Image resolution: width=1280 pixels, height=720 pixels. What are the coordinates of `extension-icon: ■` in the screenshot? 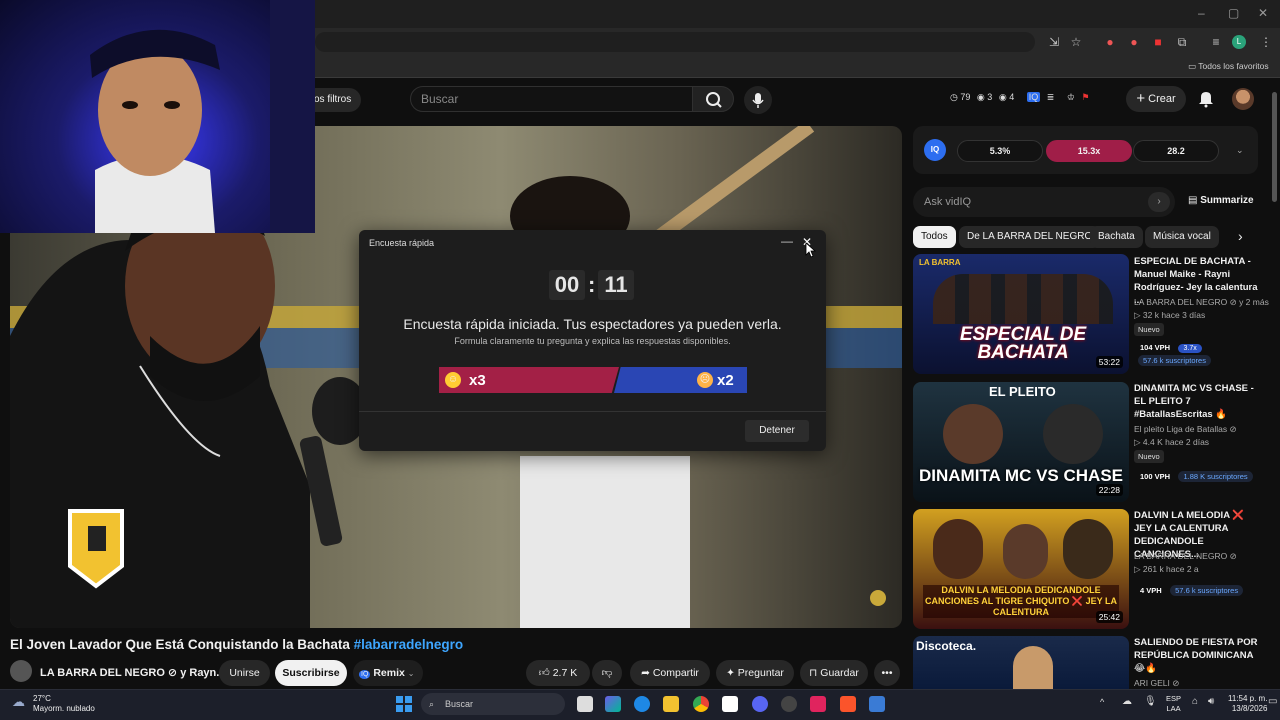 It's located at (1158, 42).